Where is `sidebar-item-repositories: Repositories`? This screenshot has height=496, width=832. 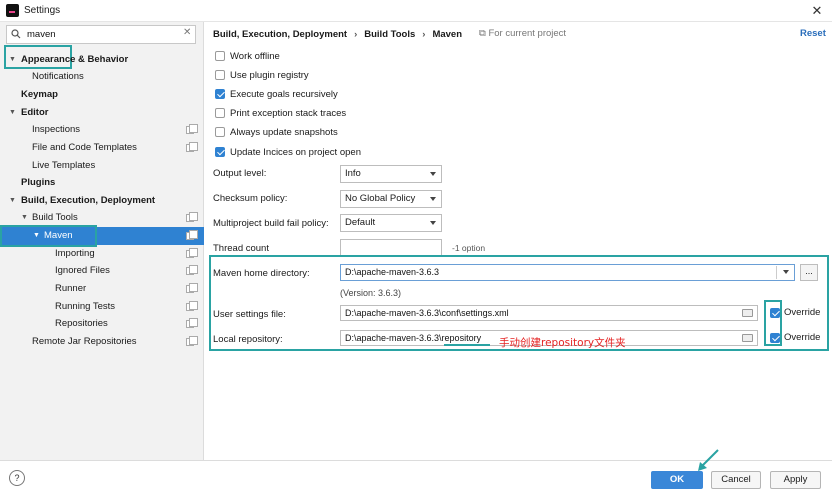
sidebar-item-repositories: Repositories is located at coordinates (102, 324).